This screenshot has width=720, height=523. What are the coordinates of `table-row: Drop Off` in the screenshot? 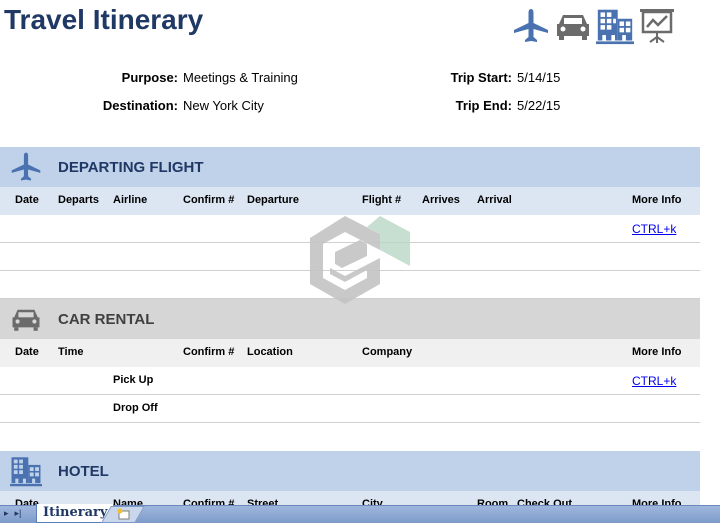 It's located at (350, 409).